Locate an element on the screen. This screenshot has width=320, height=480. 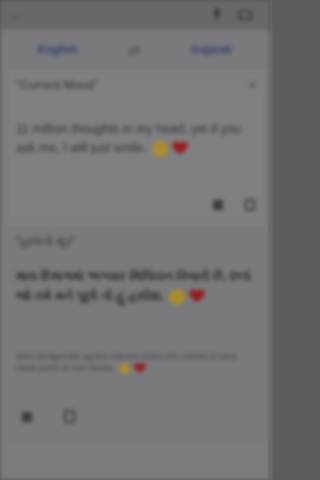
language-bar: English ⇄ Gujarati is located at coordinates (135, 50).